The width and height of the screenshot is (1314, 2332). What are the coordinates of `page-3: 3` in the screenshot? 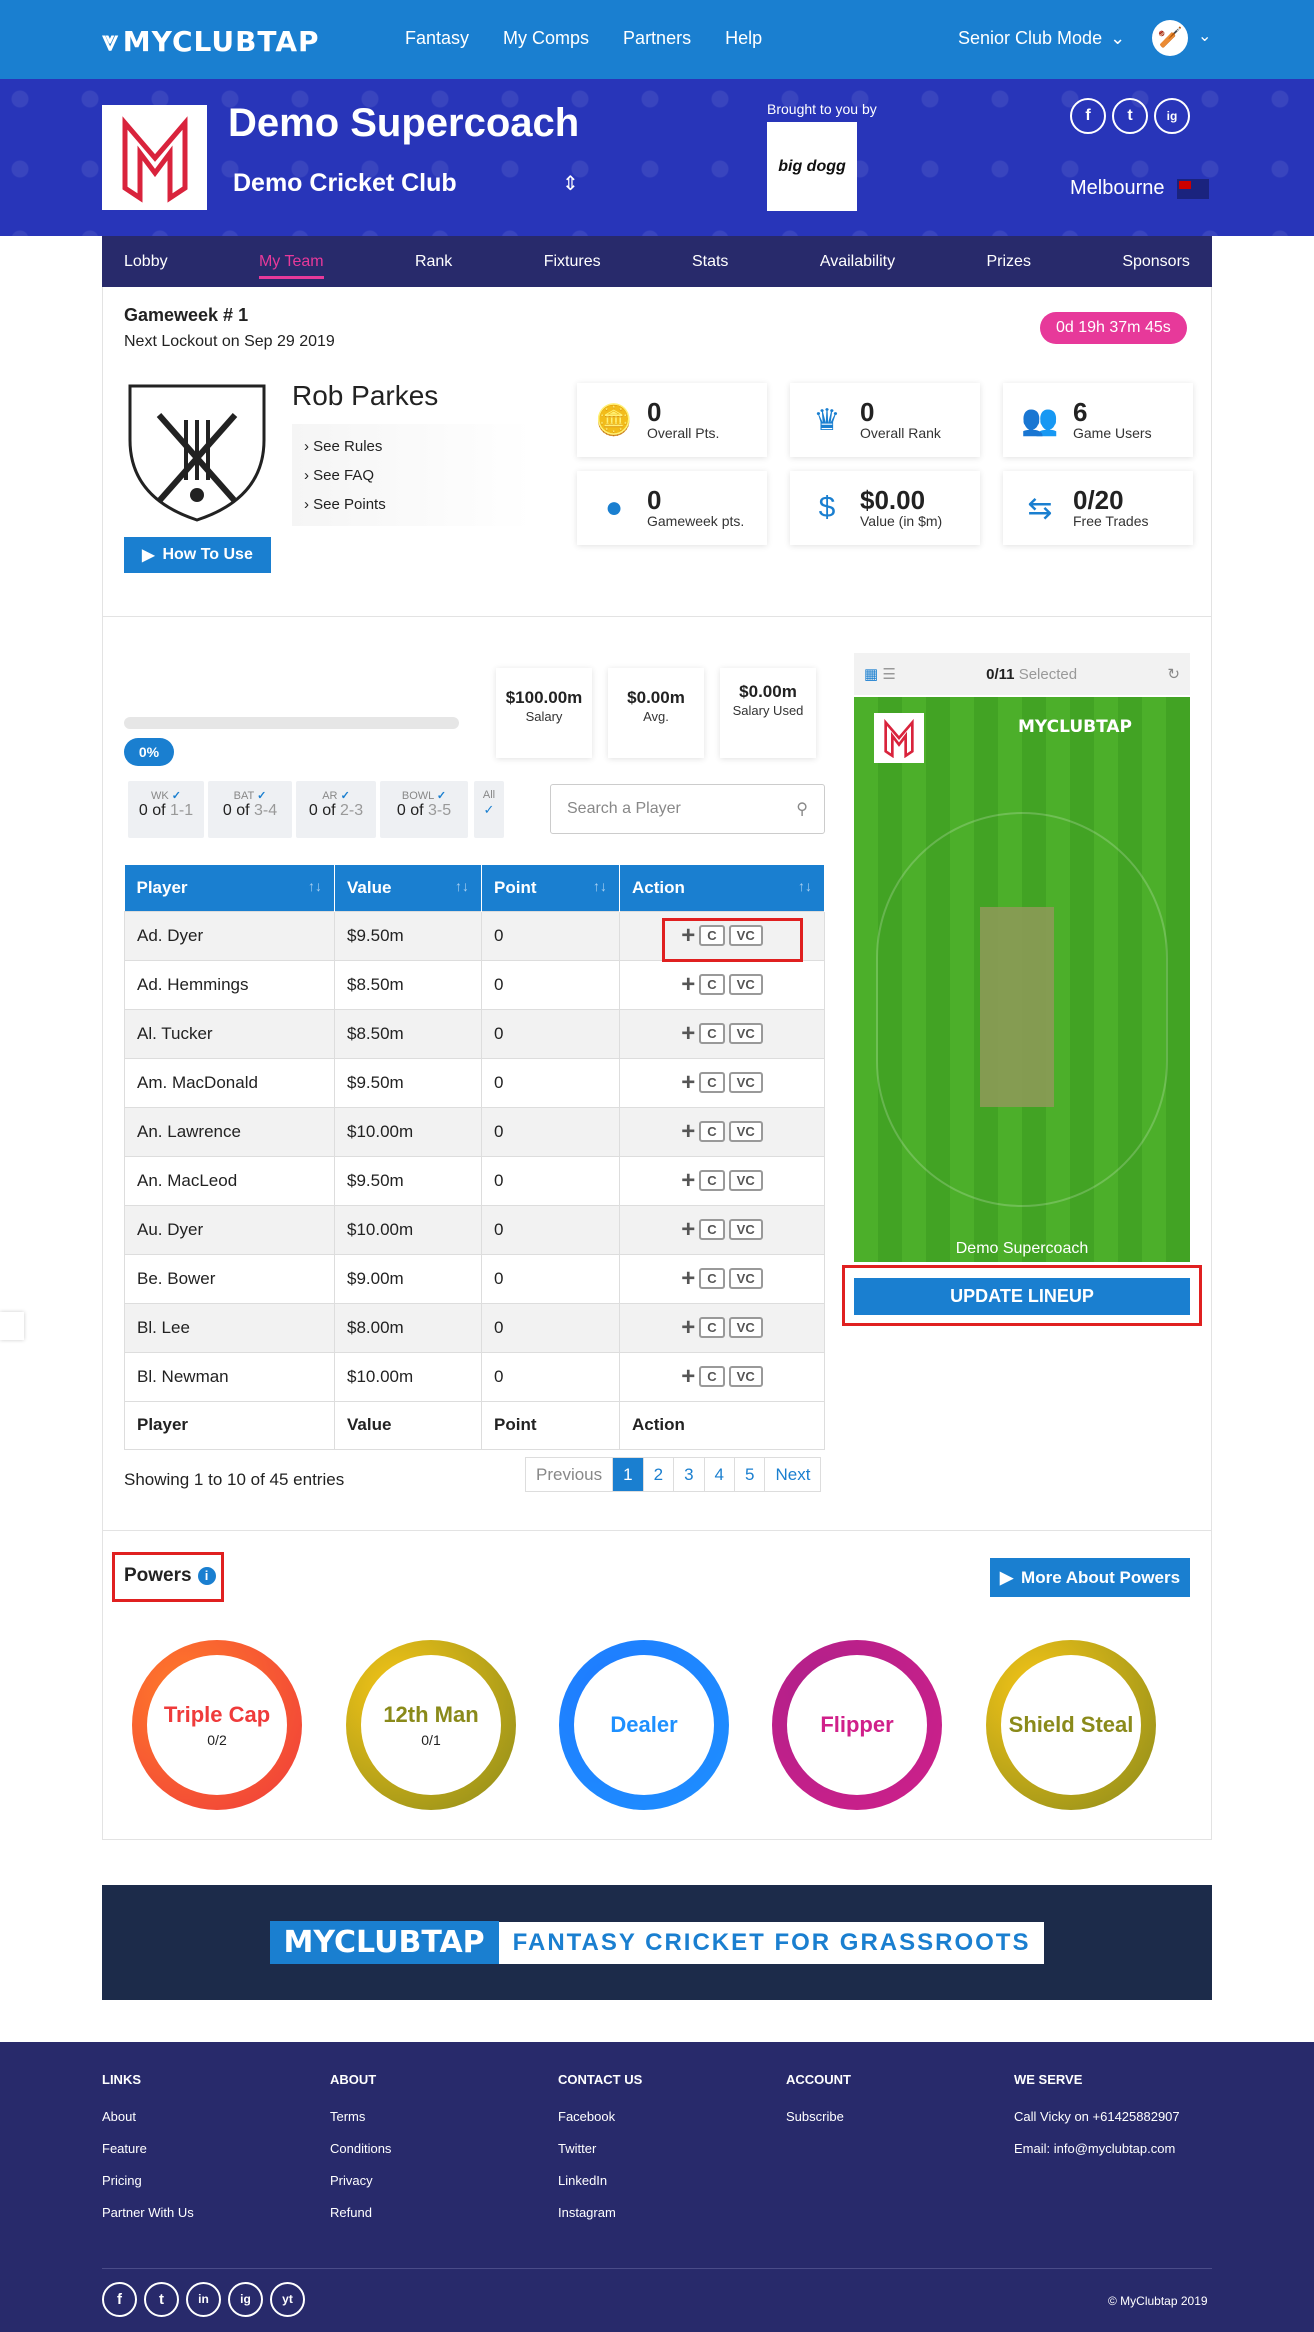 It's located at (689, 1474).